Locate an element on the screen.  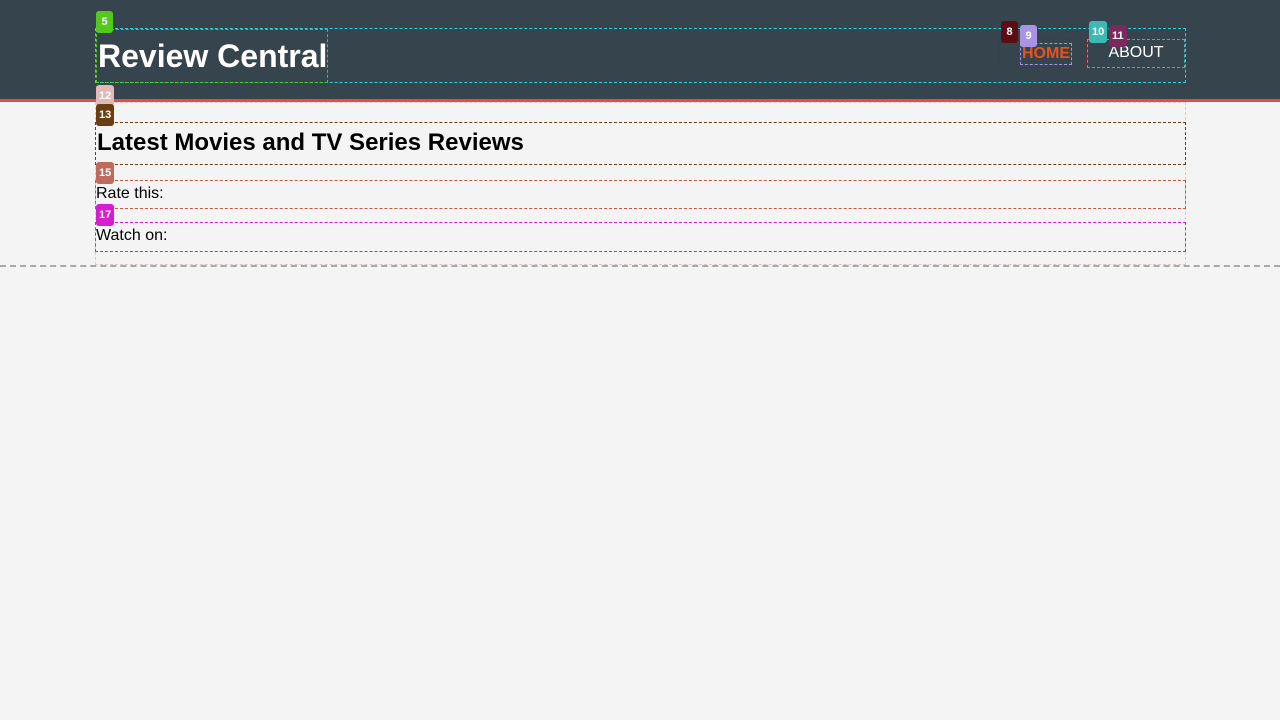
badge-9: 9 is located at coordinates (1028, 36).